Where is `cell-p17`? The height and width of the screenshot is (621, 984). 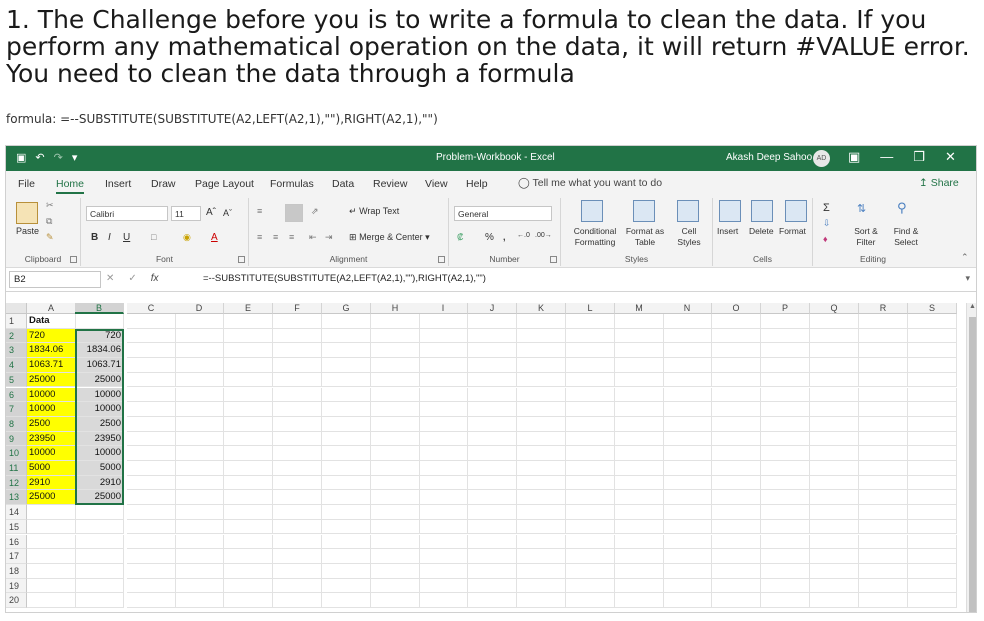
cell-p17 is located at coordinates (785, 556).